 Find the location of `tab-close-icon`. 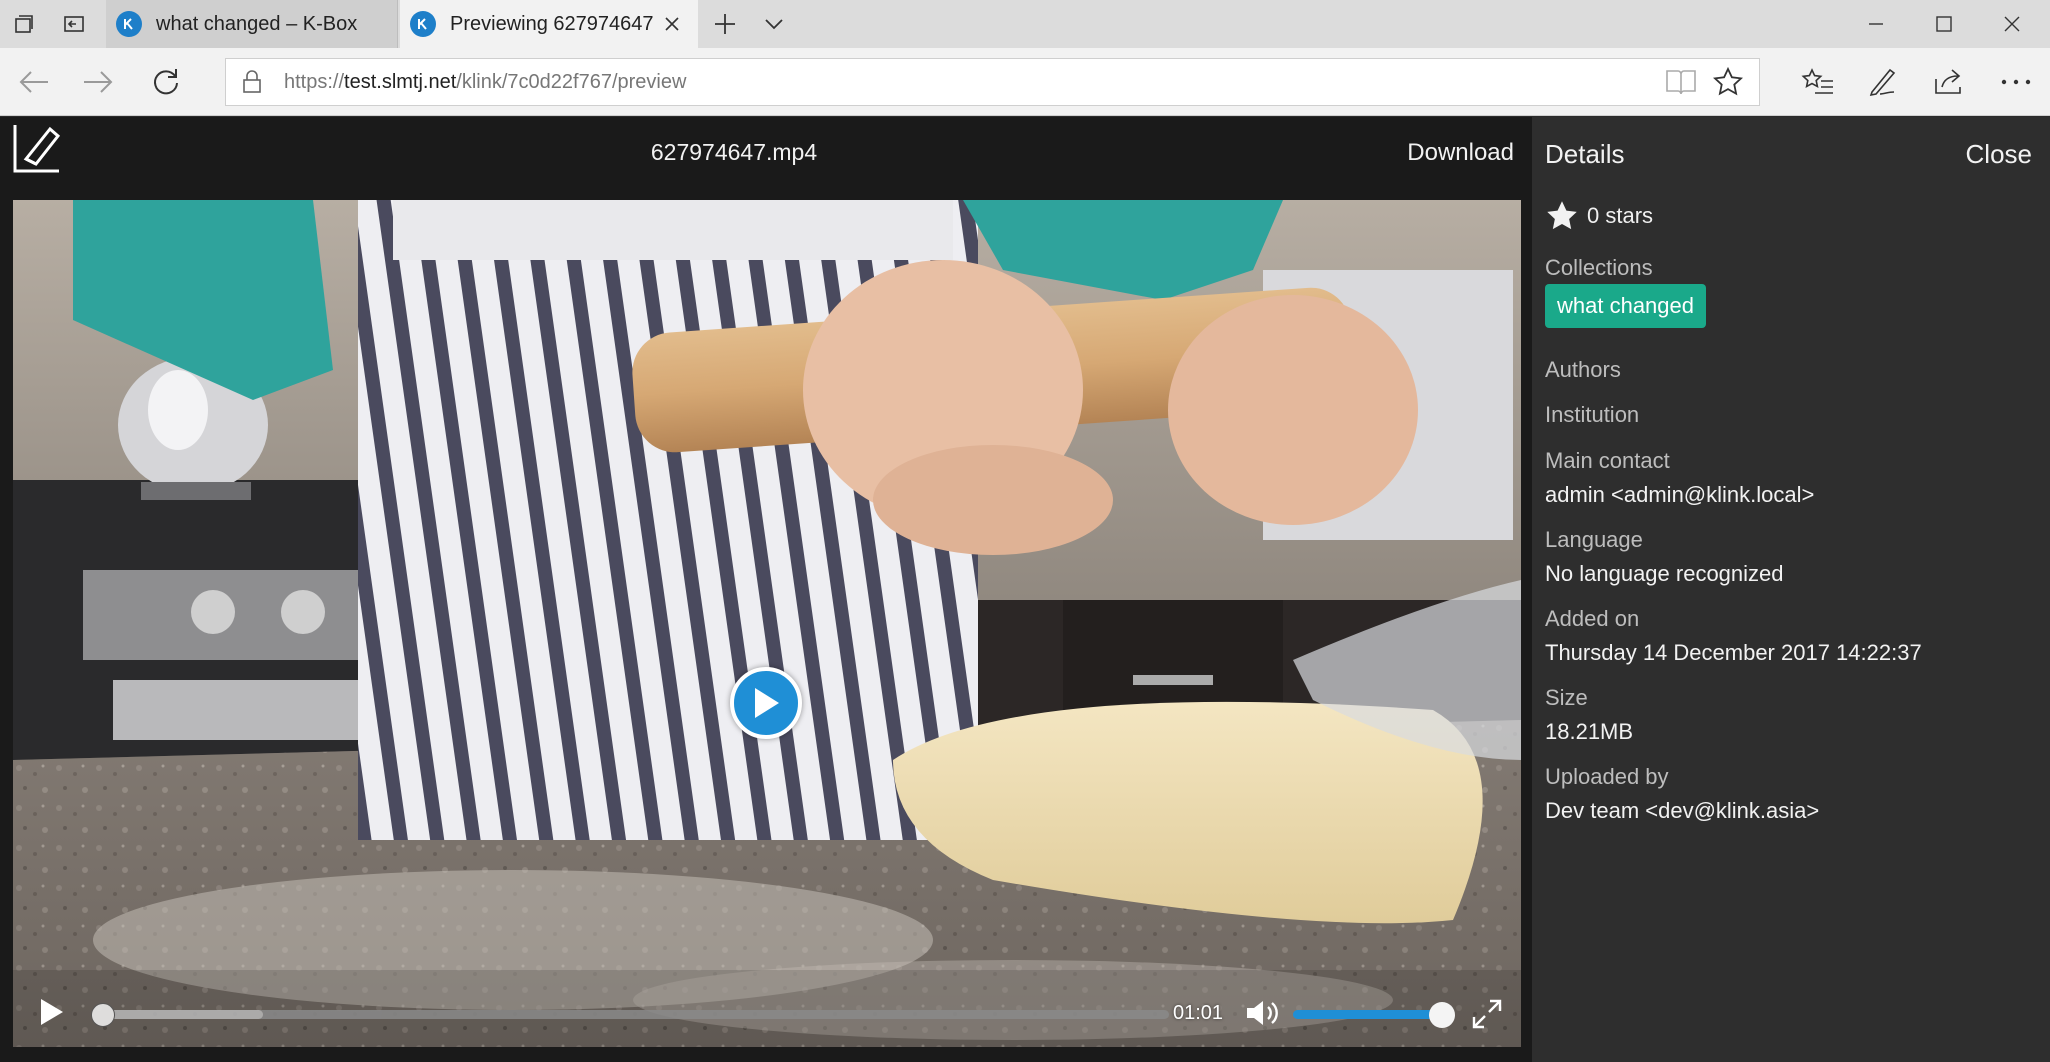

tab-close-icon is located at coordinates (672, 24).